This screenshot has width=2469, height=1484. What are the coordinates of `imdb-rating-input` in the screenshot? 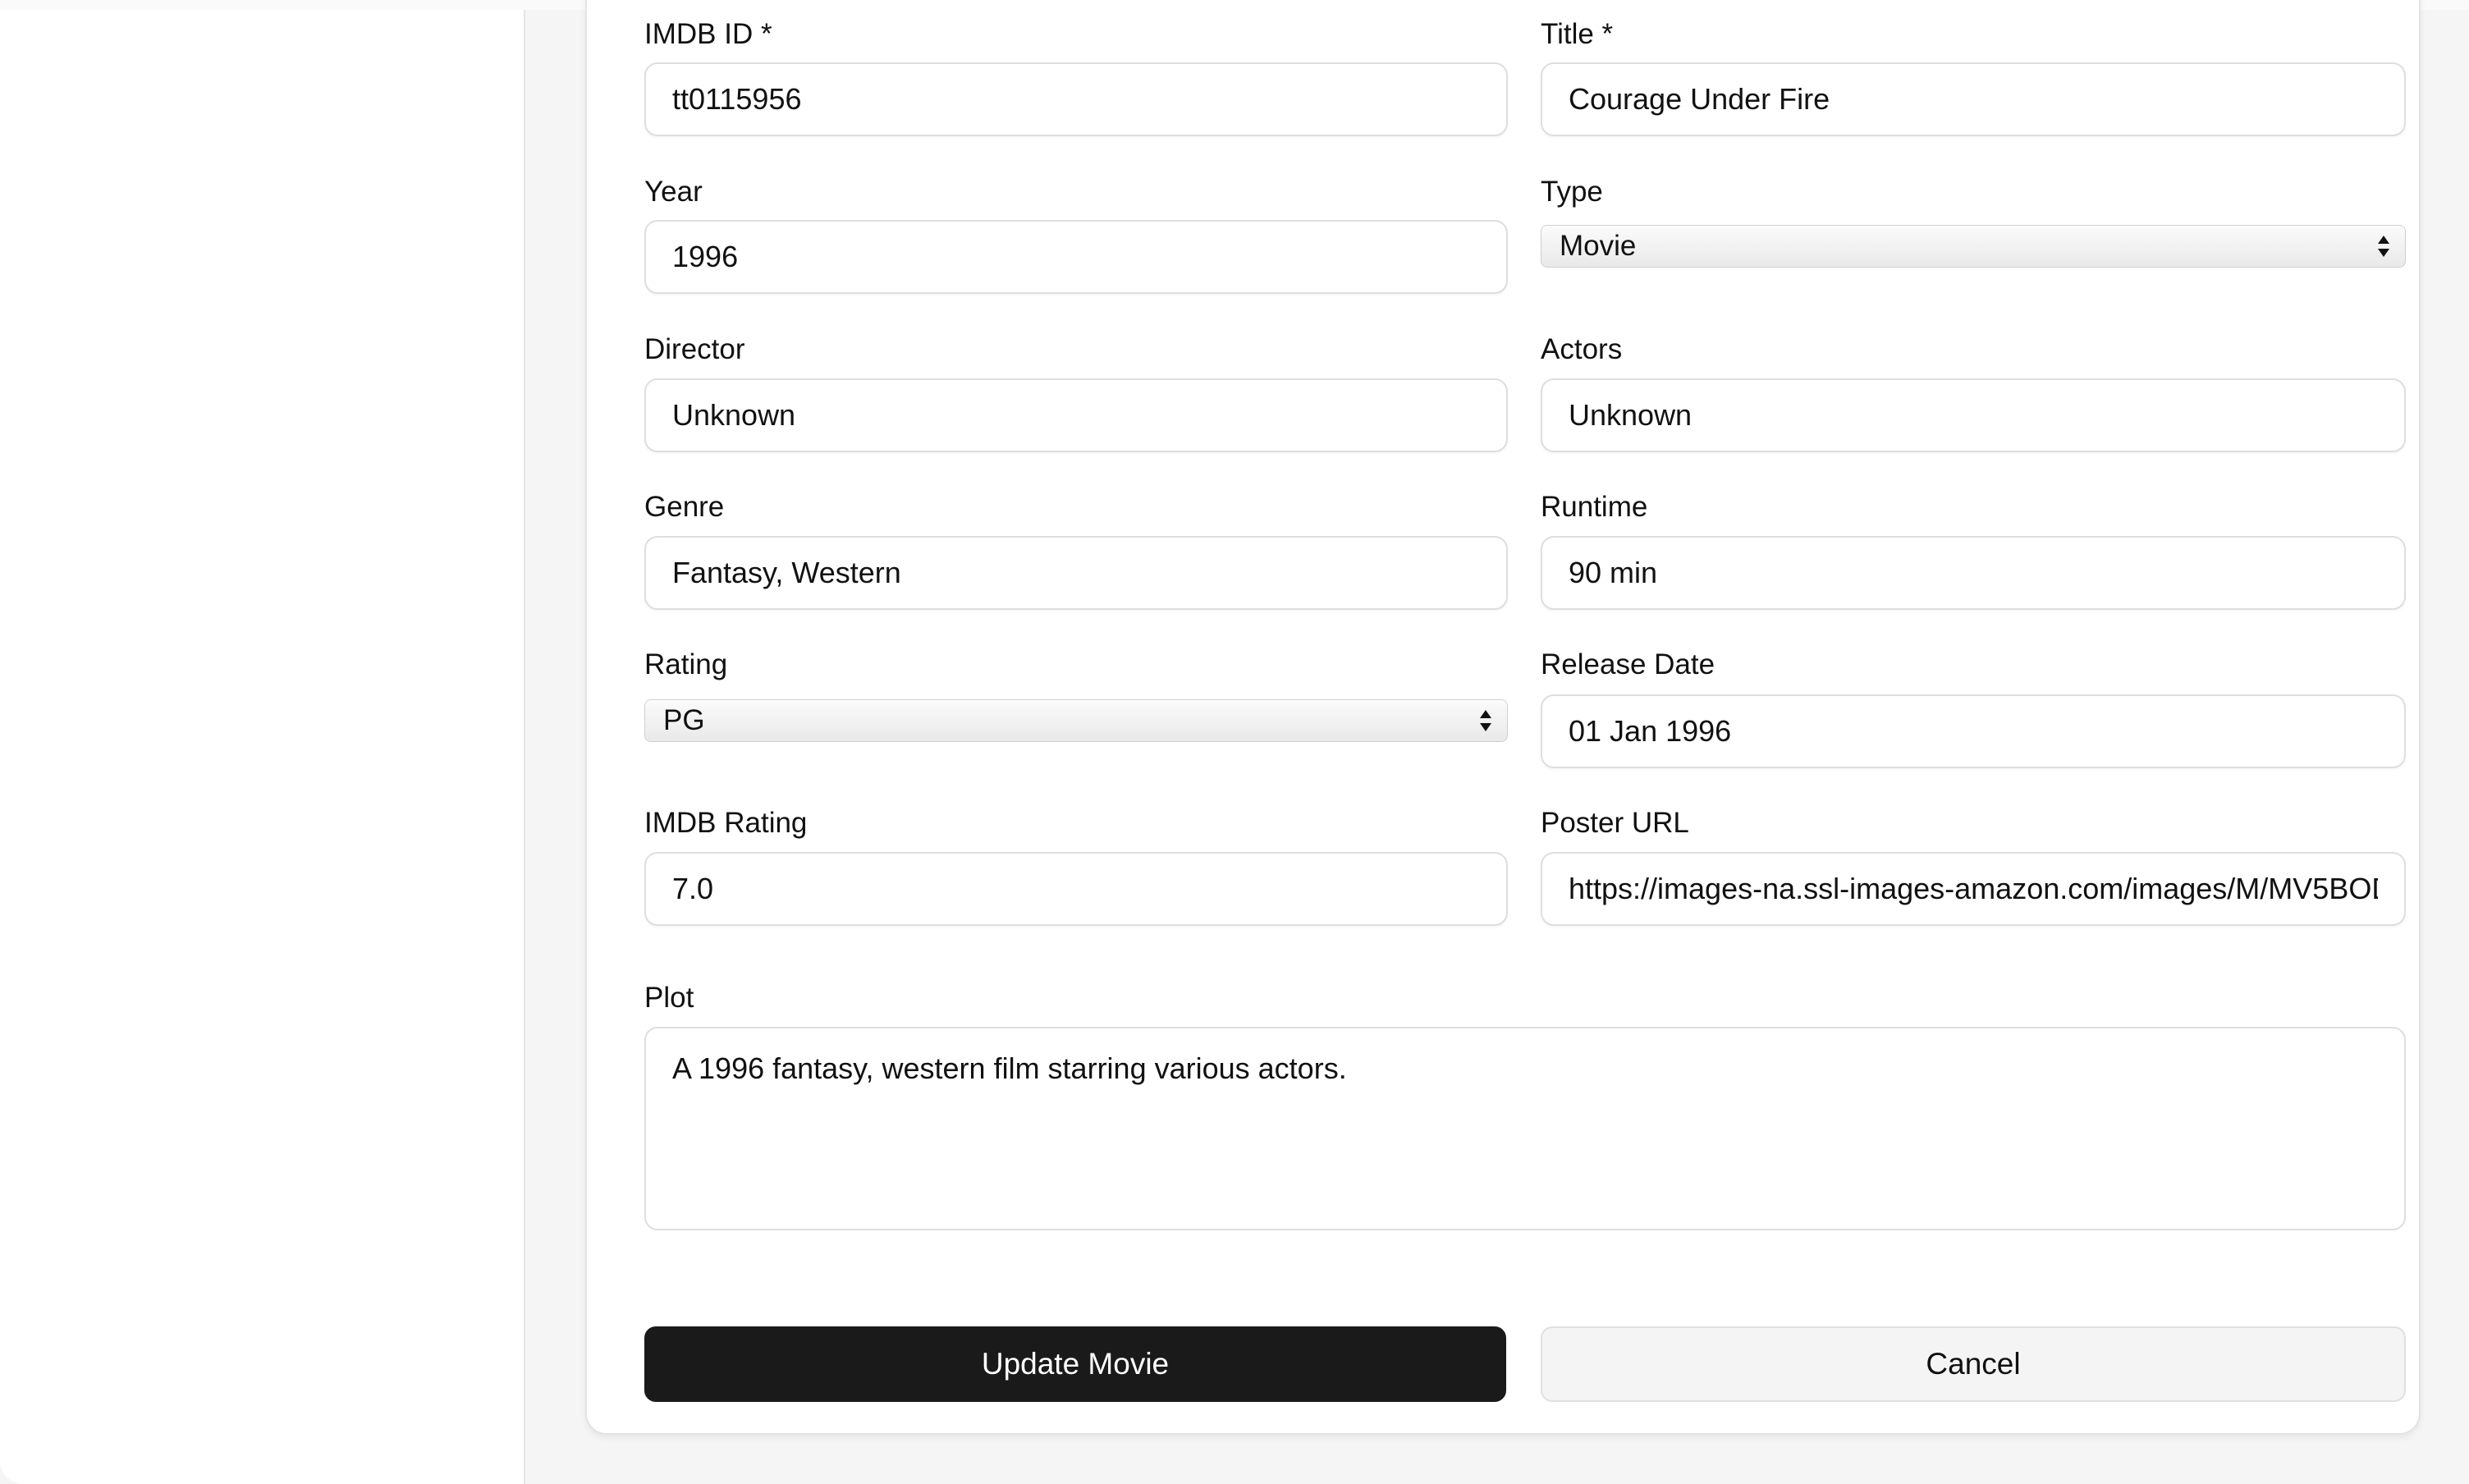 It's located at (1076, 889).